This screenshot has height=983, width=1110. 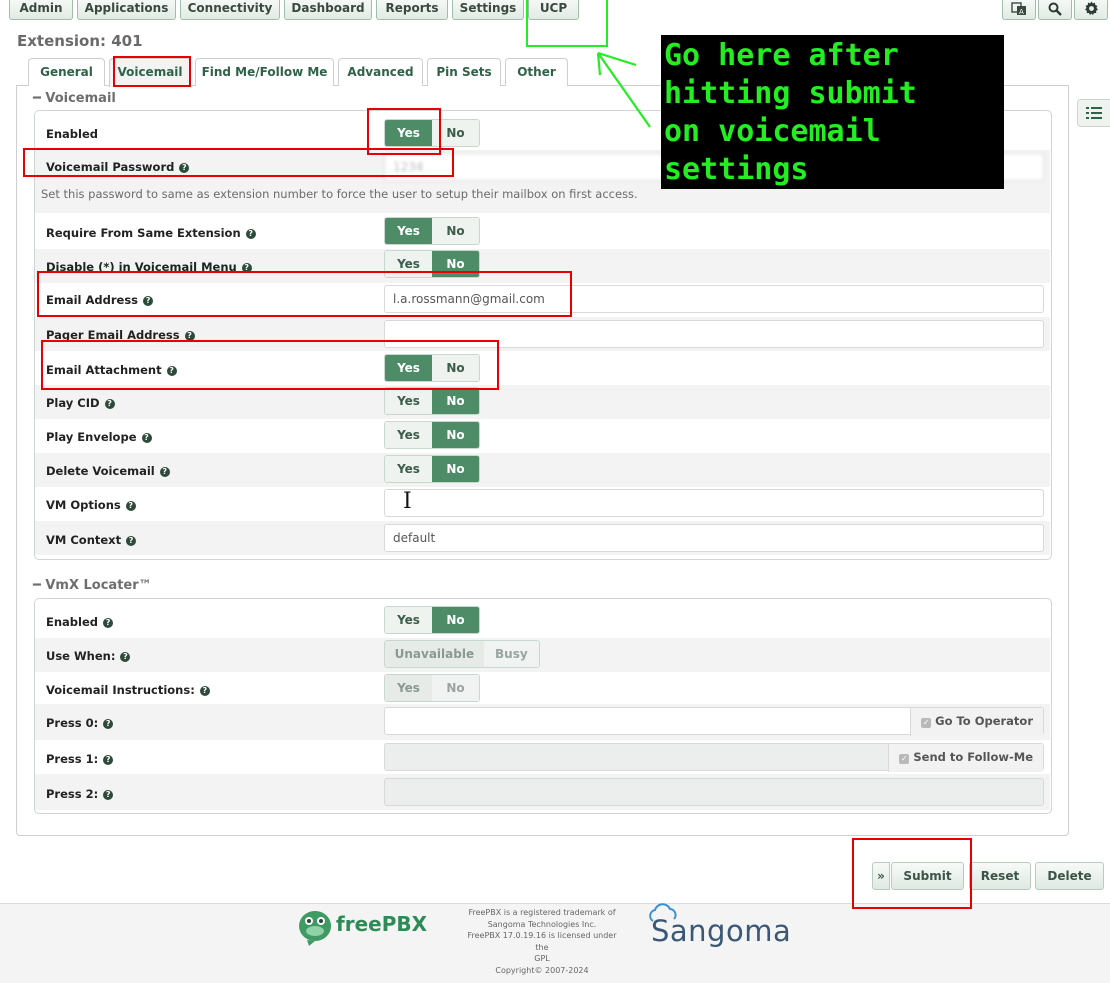 I want to click on section-voicemail-title: ━ Voicemail, so click(x=74, y=98).